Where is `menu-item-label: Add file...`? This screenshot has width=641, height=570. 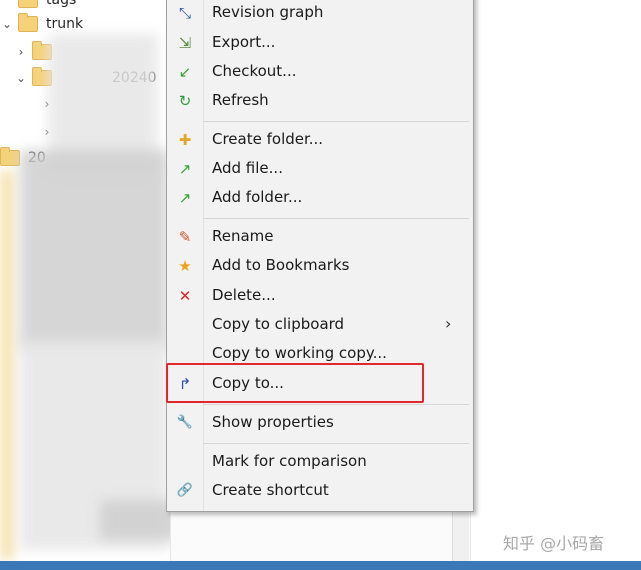
menu-item-label: Add file... is located at coordinates (247, 168).